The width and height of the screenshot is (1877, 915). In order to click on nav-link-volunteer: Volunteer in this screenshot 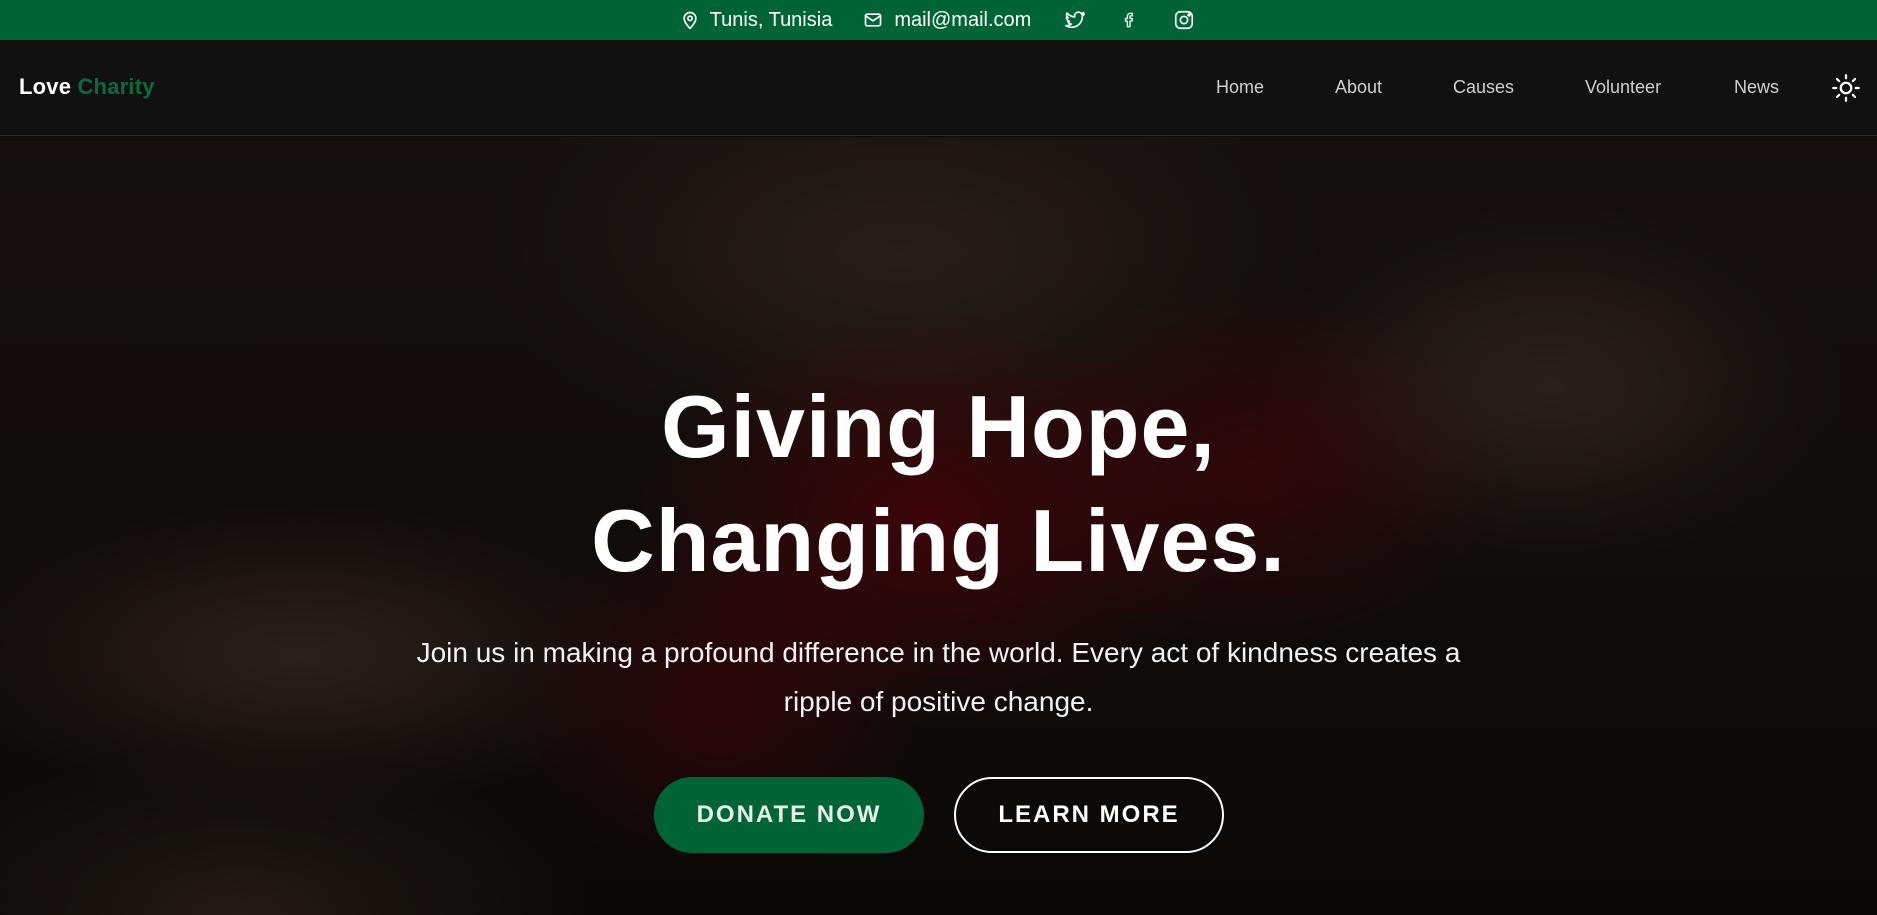, I will do `click(1623, 87)`.